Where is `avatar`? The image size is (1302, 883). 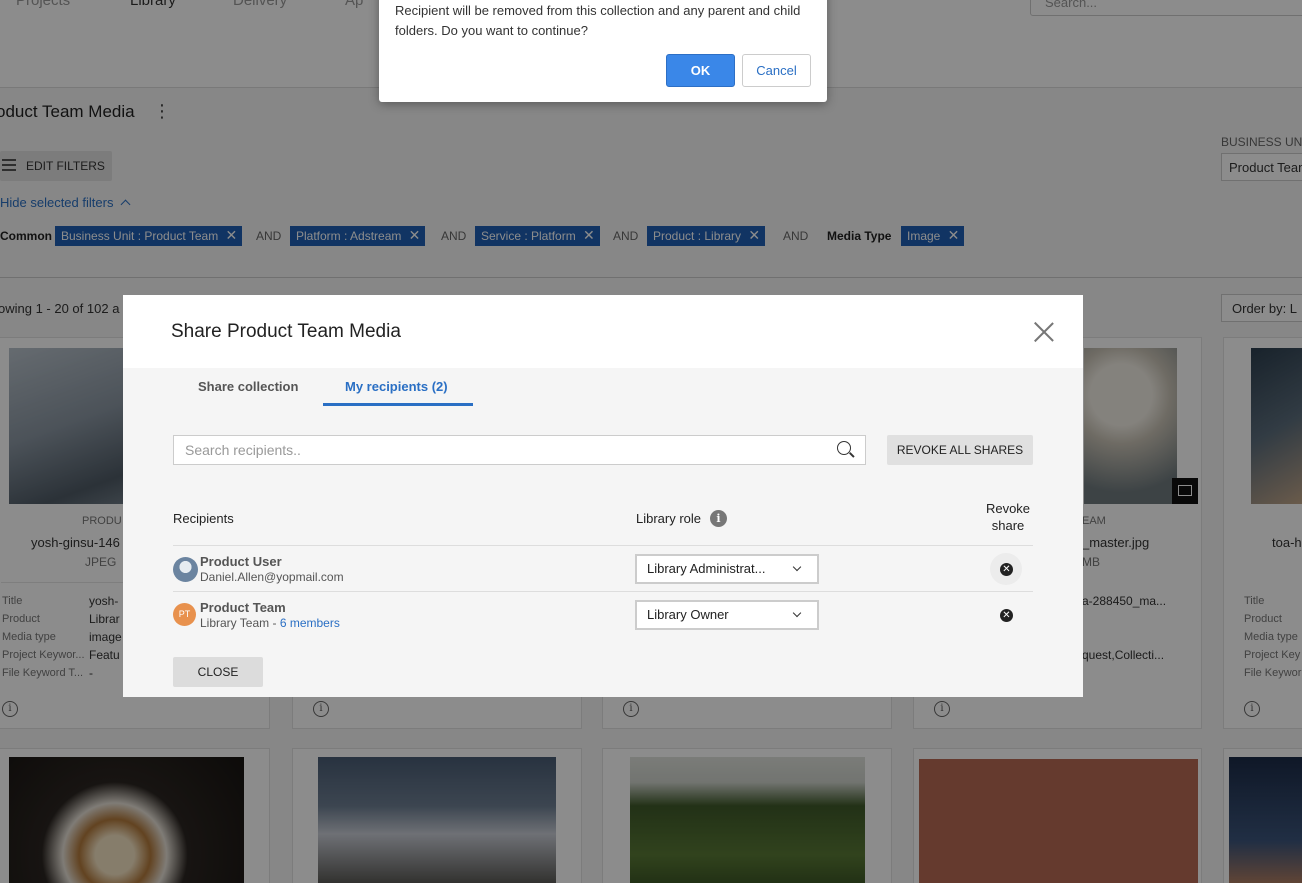
avatar is located at coordinates (185, 569).